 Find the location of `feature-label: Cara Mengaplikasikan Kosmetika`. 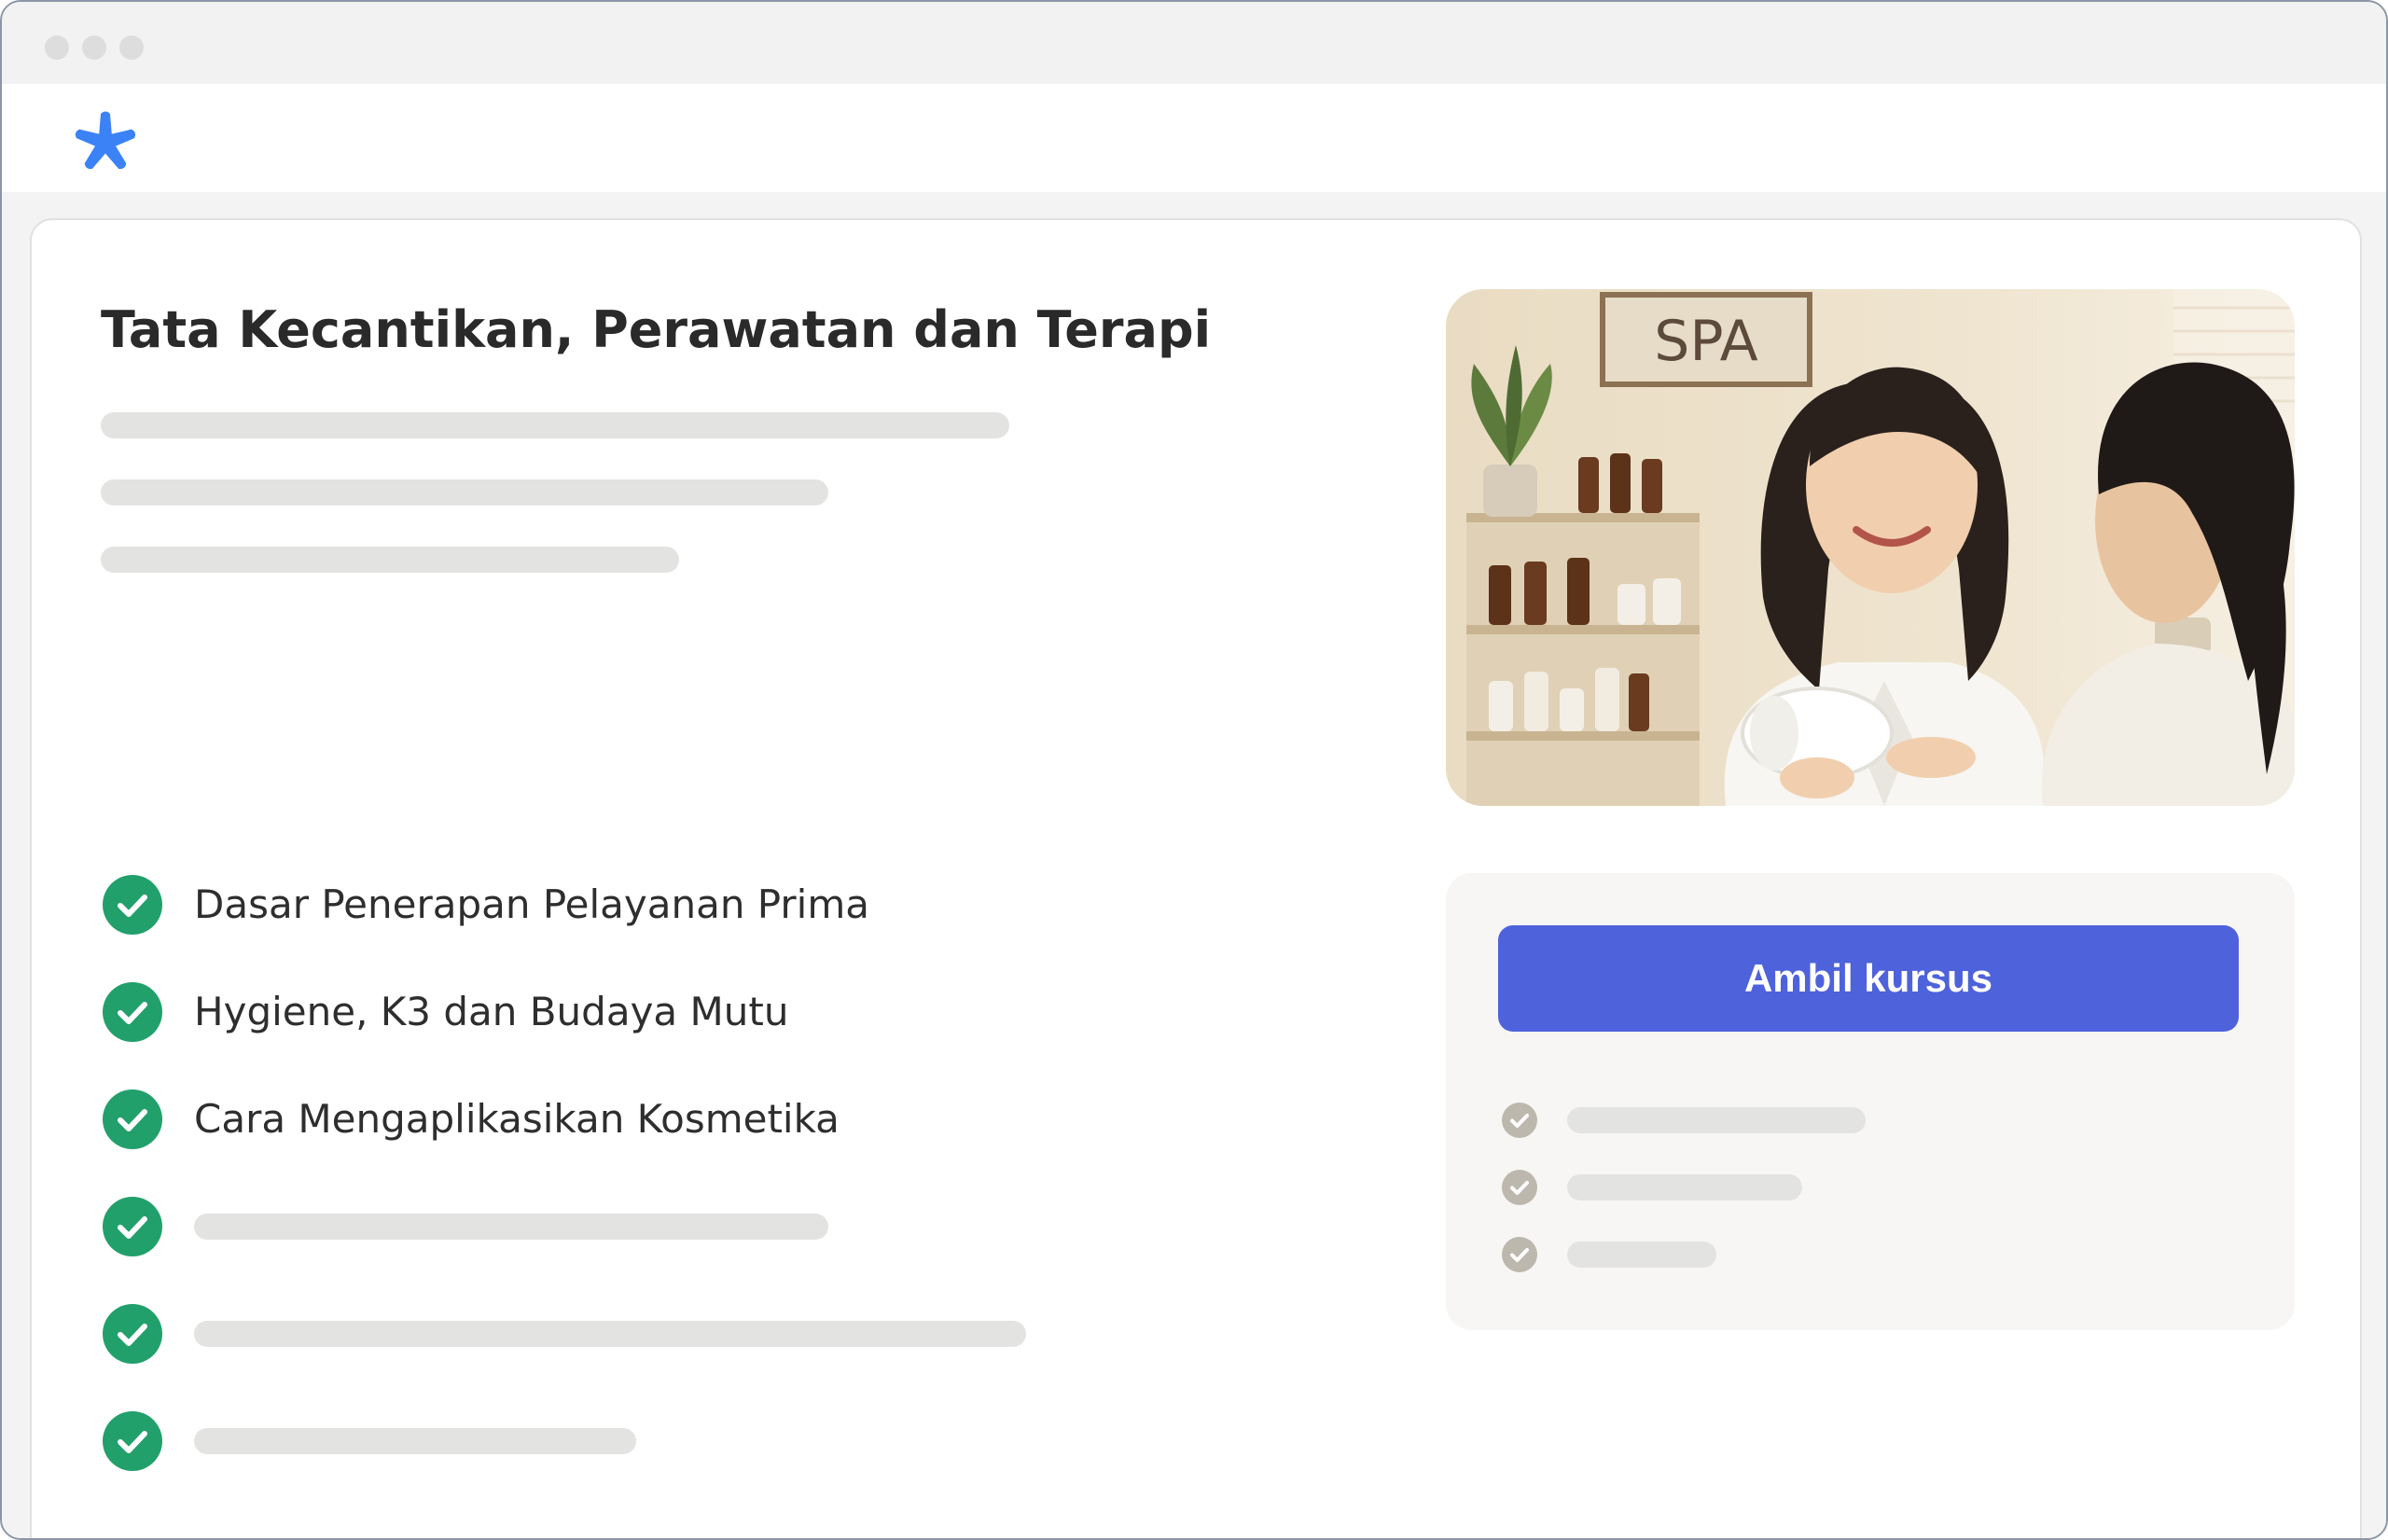

feature-label: Cara Mengaplikasikan Kosmetika is located at coordinates (517, 1119).